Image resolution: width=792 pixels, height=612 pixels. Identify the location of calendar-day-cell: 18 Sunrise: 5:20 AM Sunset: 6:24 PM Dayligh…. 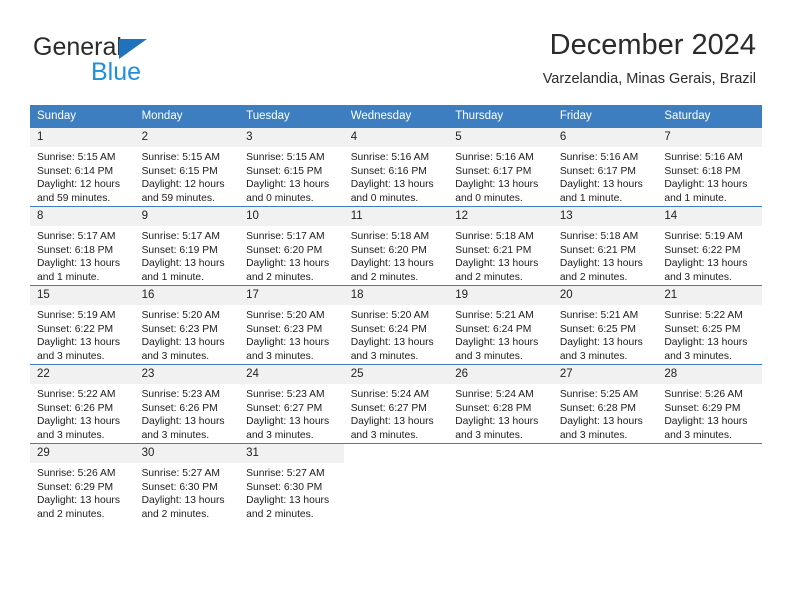
(396, 325).